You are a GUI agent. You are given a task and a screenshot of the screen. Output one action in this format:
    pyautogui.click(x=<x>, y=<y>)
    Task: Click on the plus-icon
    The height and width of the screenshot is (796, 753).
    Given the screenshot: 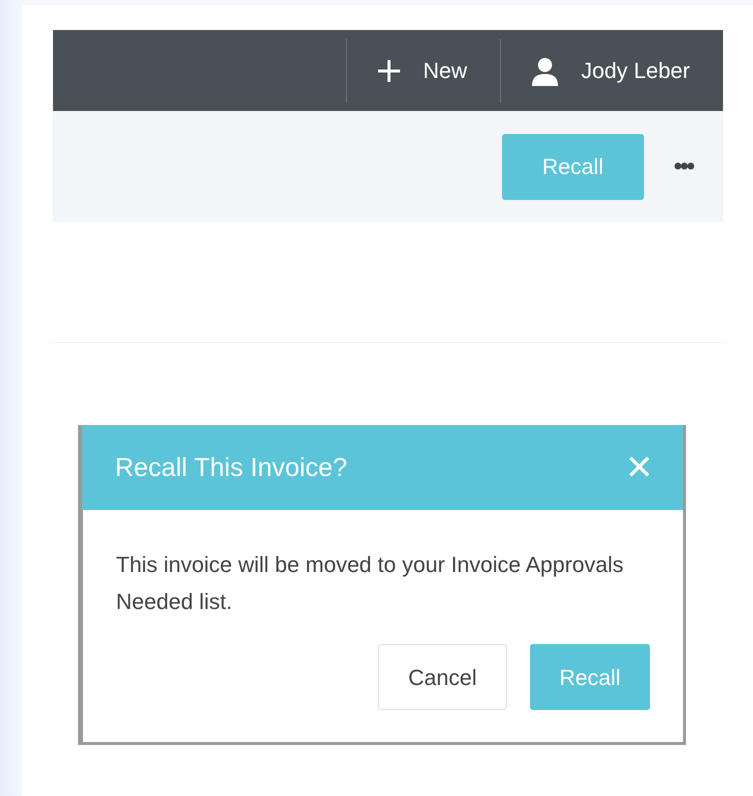 What is the action you would take?
    pyautogui.click(x=389, y=70)
    